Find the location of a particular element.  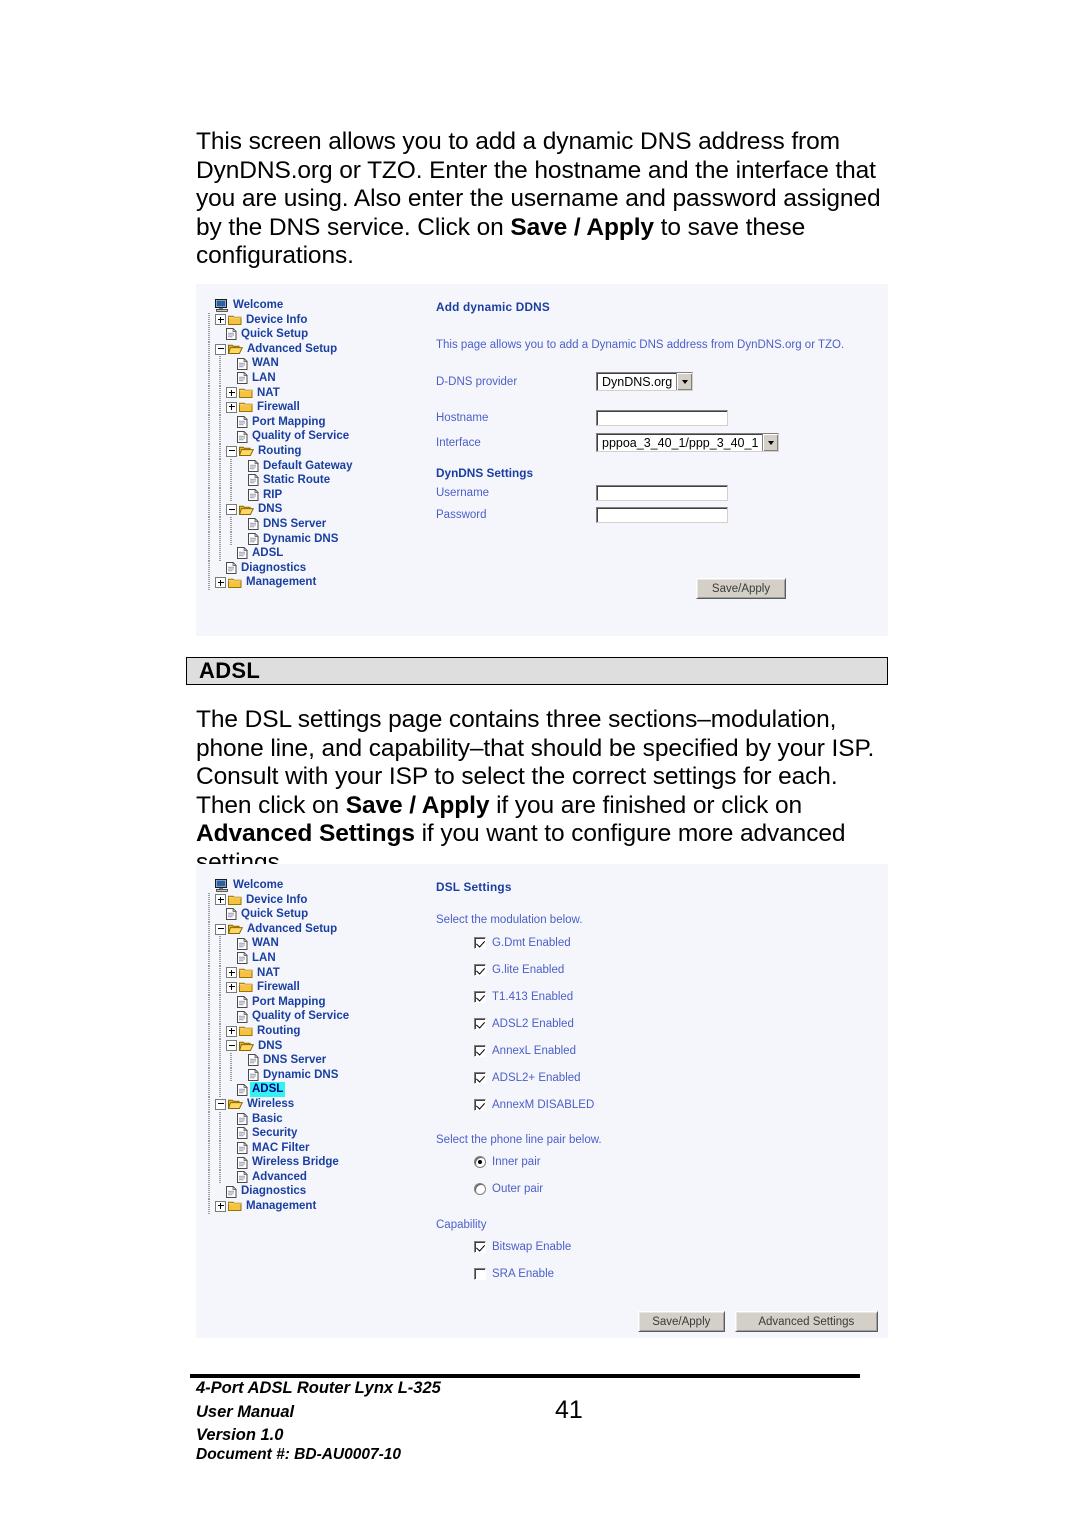

checkbox-row: AnnexM DISABLED is located at coordinates (676, 1105).